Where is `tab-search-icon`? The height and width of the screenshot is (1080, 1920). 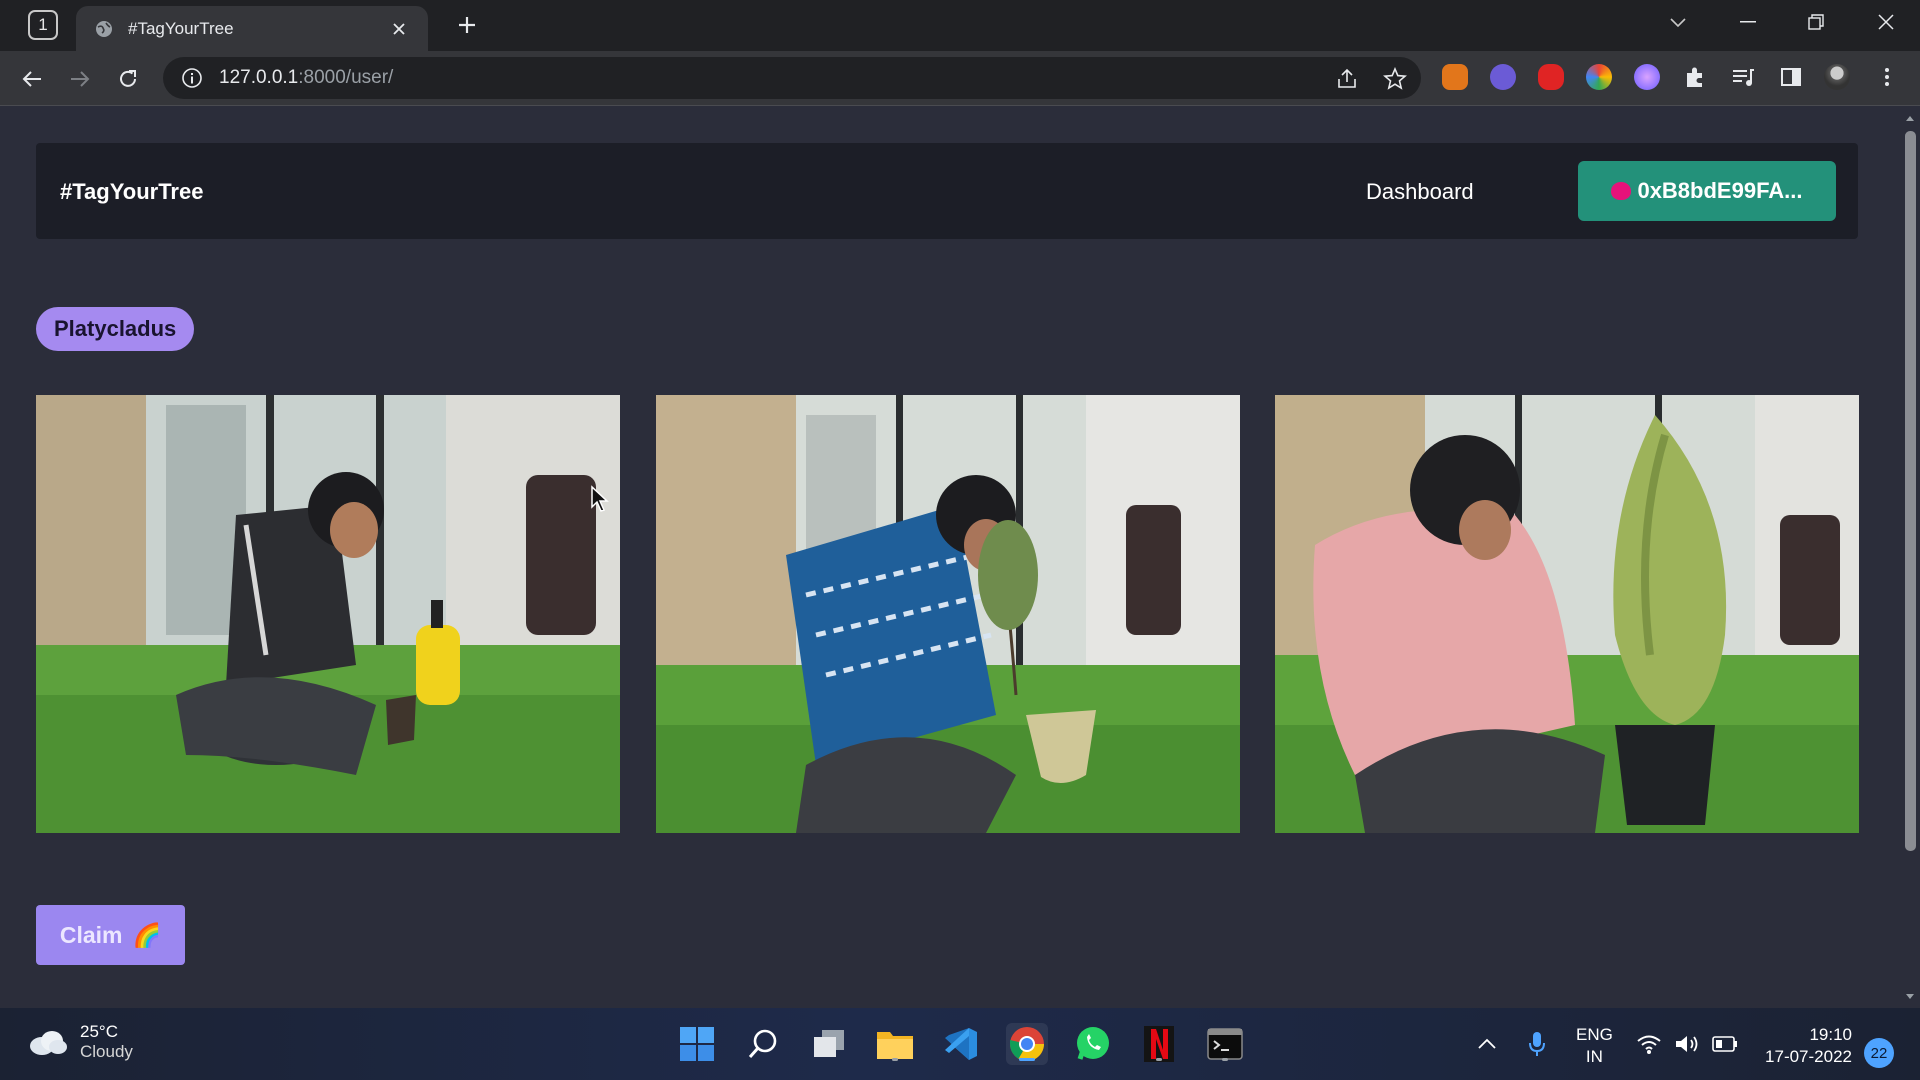
tab-search-icon is located at coordinates (1678, 22).